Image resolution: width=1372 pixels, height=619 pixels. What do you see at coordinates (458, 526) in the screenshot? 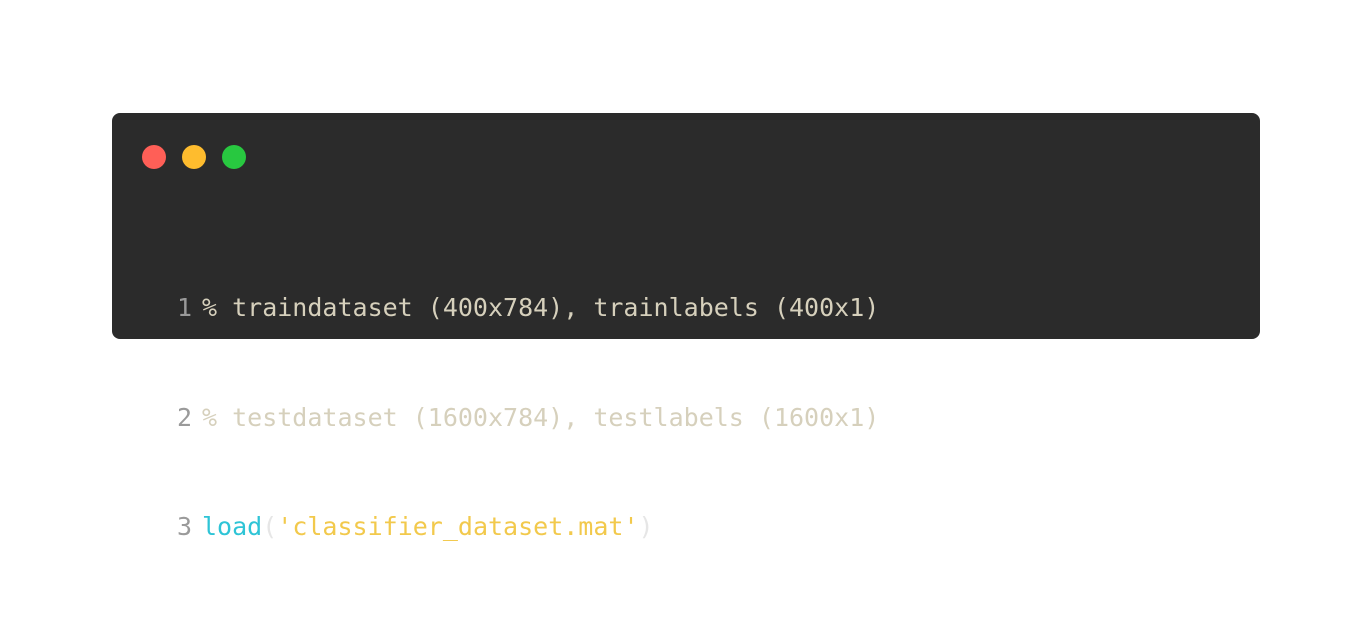
I see `code-string: 'classifier_dataset.mat'` at bounding box center [458, 526].